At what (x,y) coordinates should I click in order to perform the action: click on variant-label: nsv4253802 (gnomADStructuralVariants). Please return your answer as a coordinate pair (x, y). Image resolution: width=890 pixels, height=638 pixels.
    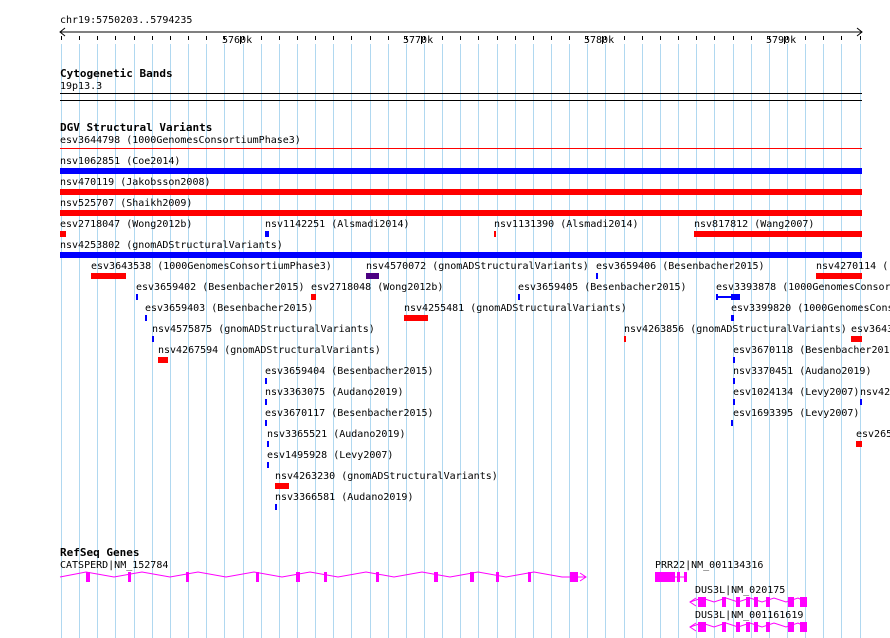
    Looking at the image, I should click on (171, 245).